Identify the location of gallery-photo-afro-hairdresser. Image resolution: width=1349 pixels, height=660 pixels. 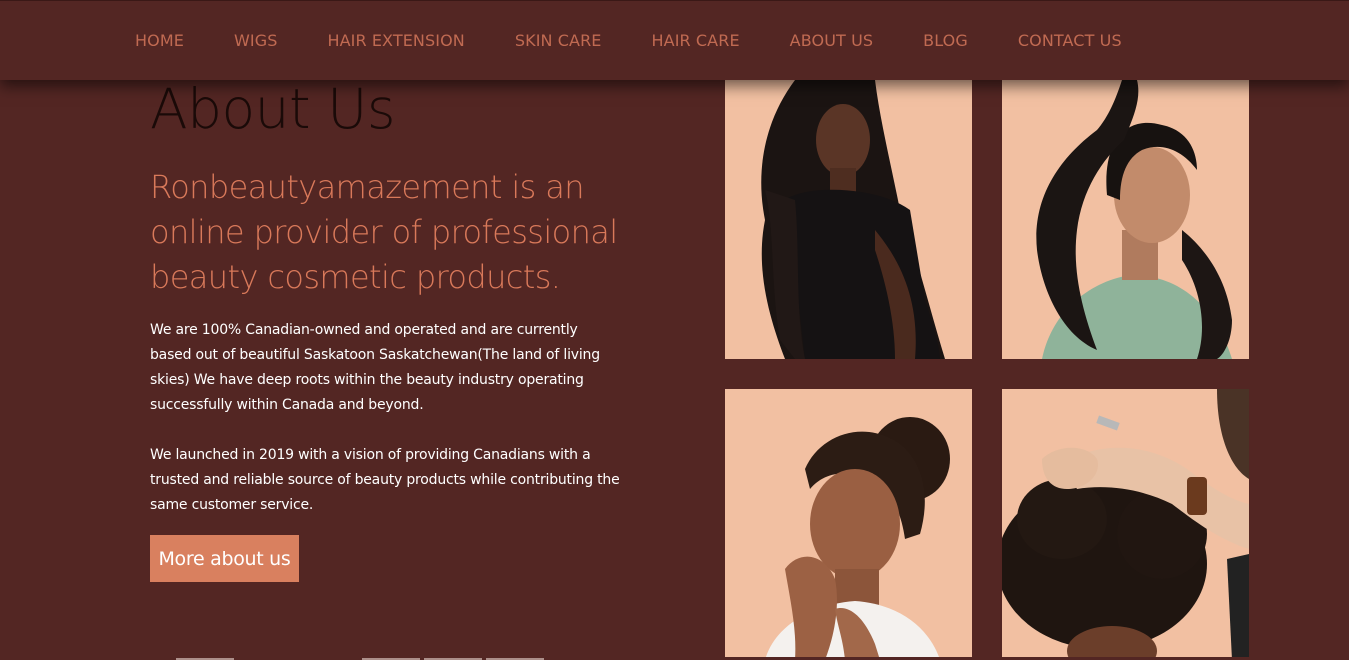
(1125, 524).